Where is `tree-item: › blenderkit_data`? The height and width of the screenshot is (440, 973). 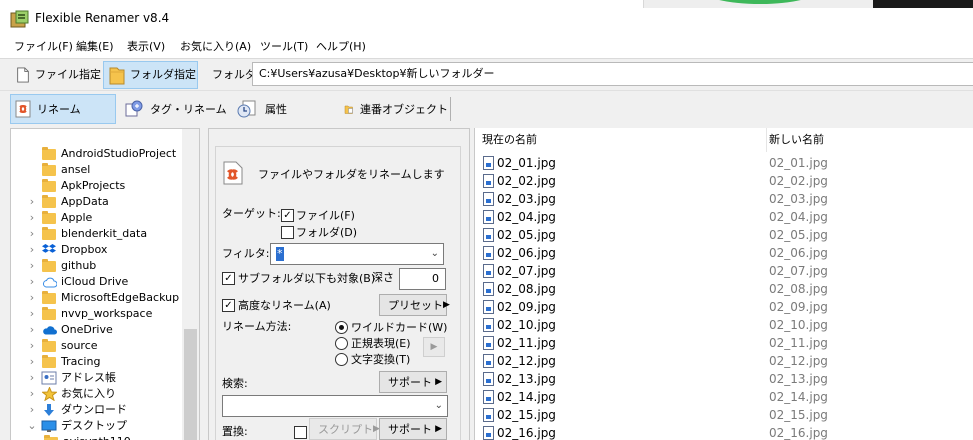
tree-item: › blenderkit_data is located at coordinates (87, 234).